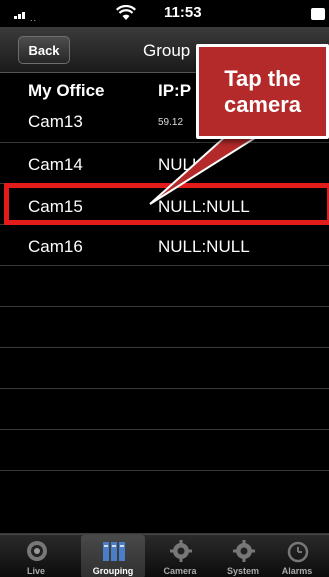  I want to click on camera-ip: NULL:NULL, so click(204, 246).